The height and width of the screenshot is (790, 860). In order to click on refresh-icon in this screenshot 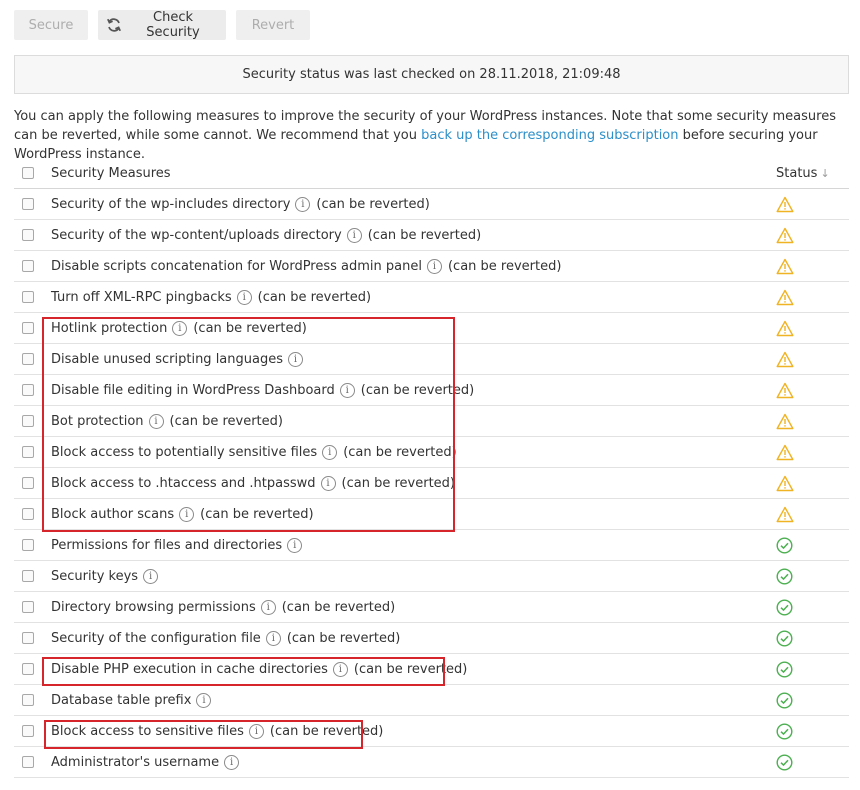, I will do `click(114, 25)`.